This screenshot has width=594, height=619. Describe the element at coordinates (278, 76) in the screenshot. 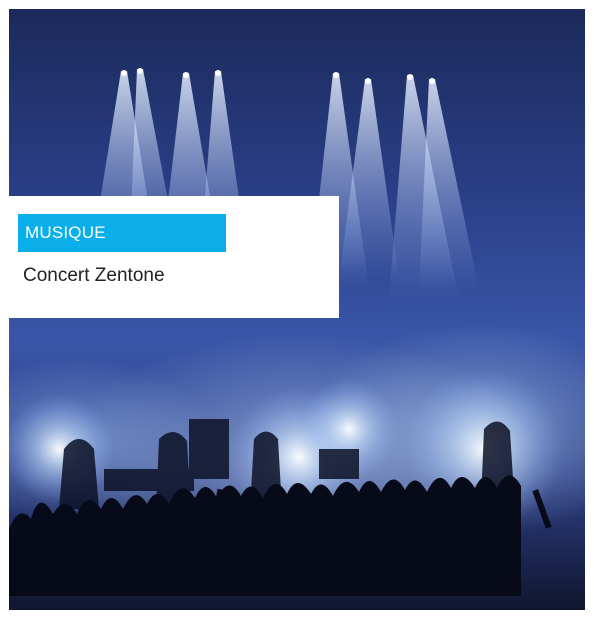

I see `spotlight-lamps` at that location.